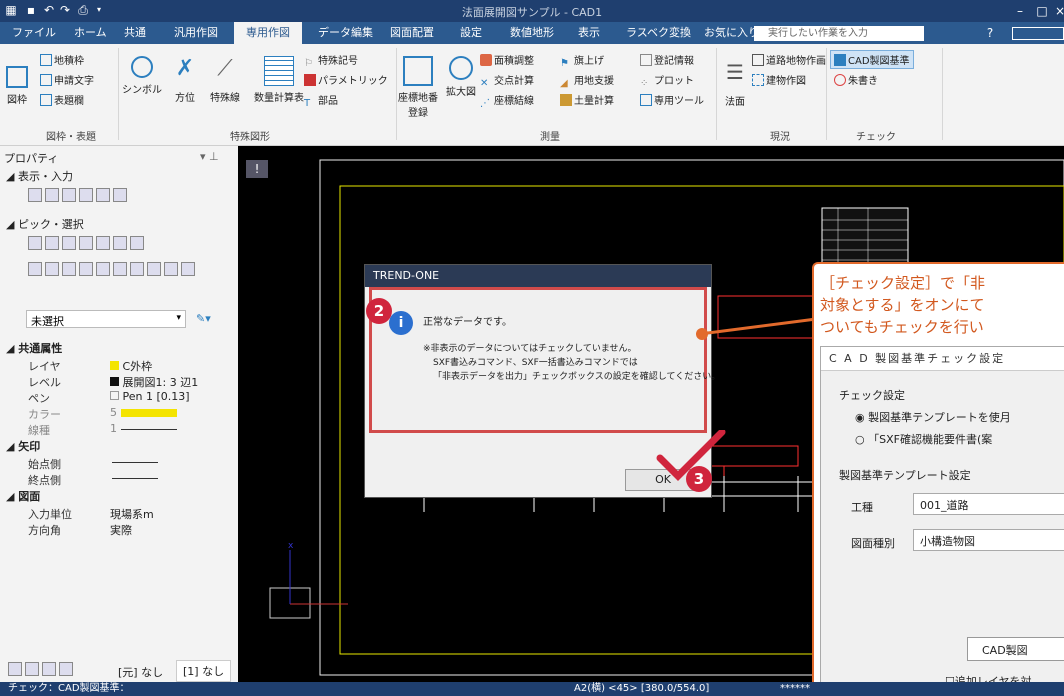  I want to click on menu-terrain: 数値地形, so click(532, 33).